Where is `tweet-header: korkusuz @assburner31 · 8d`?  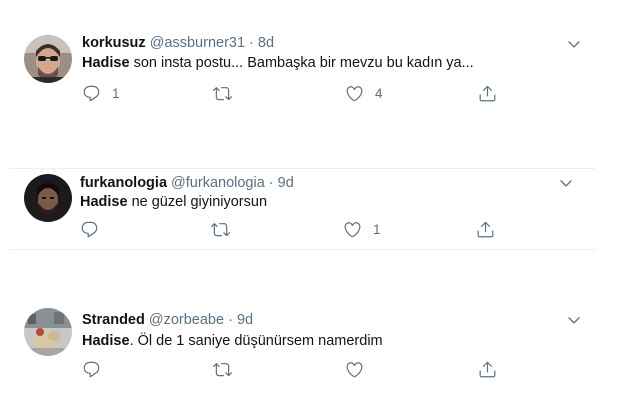 tweet-header: korkusuz @assburner31 · 8d is located at coordinates (178, 43).